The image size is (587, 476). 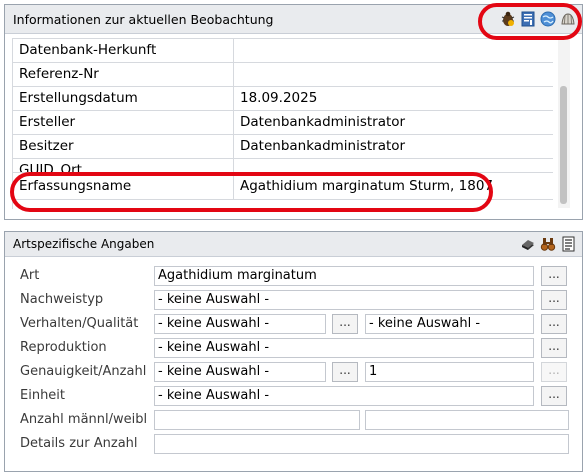 I want to click on table-row: Erstellungsdatum 18.09.2025, so click(x=283, y=99).